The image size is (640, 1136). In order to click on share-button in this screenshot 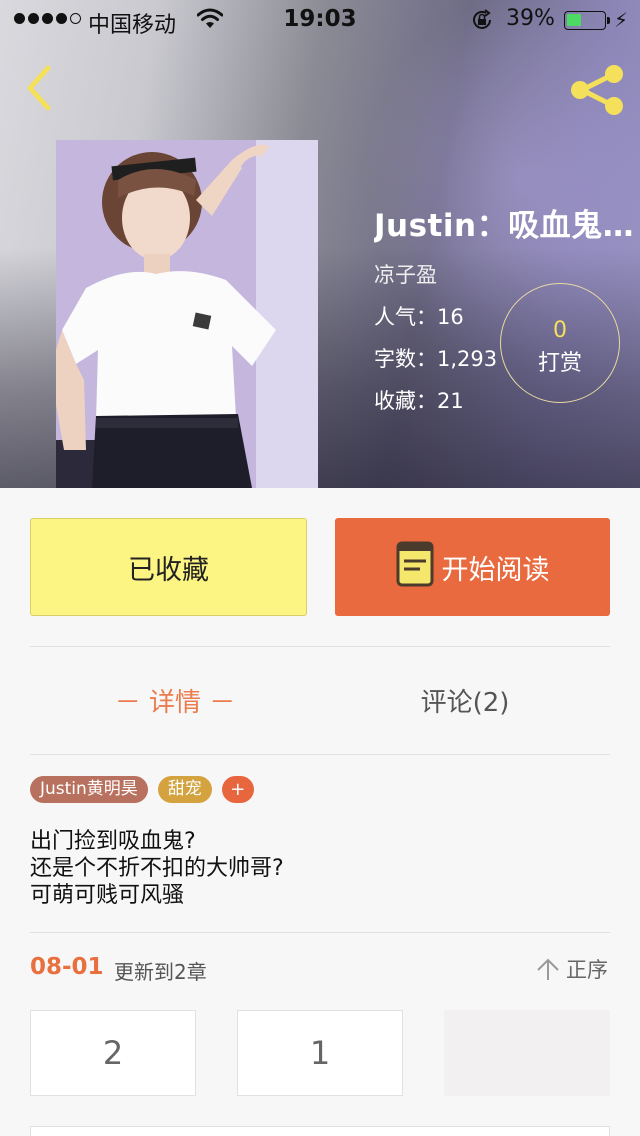, I will do `click(598, 90)`.